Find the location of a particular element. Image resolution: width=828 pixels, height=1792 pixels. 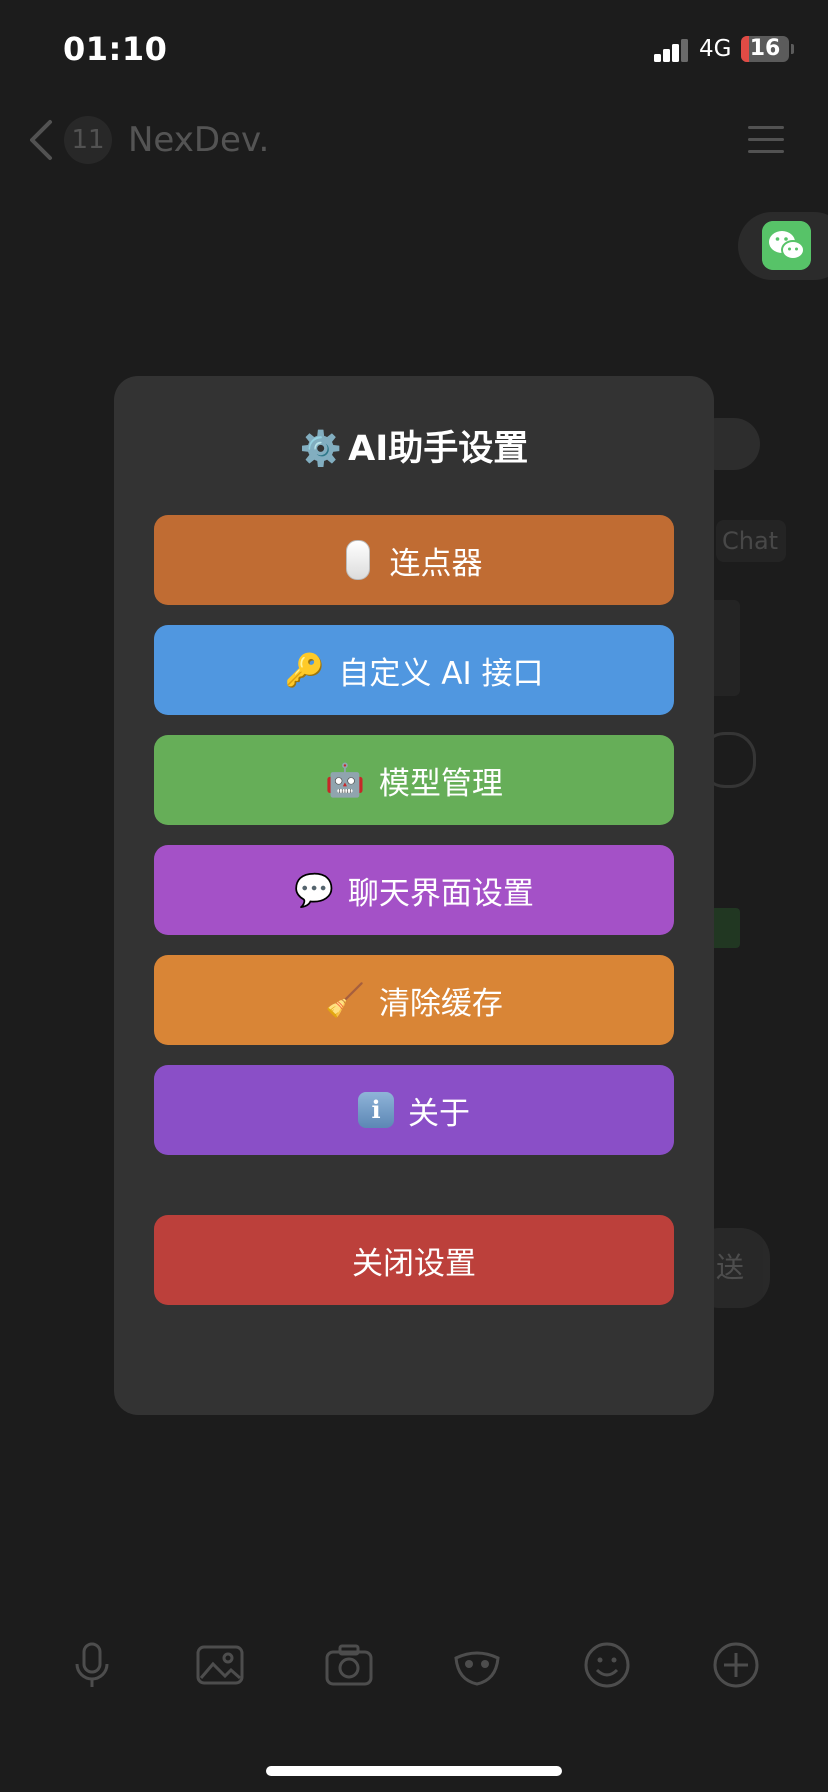

close-settings-label: 关闭设置 is located at coordinates (414, 1263).